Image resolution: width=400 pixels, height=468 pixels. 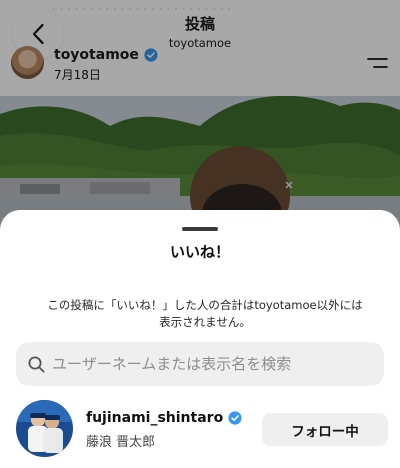 What do you see at coordinates (155, 418) in the screenshot?
I see `user-username: fujinami_shintaro` at bounding box center [155, 418].